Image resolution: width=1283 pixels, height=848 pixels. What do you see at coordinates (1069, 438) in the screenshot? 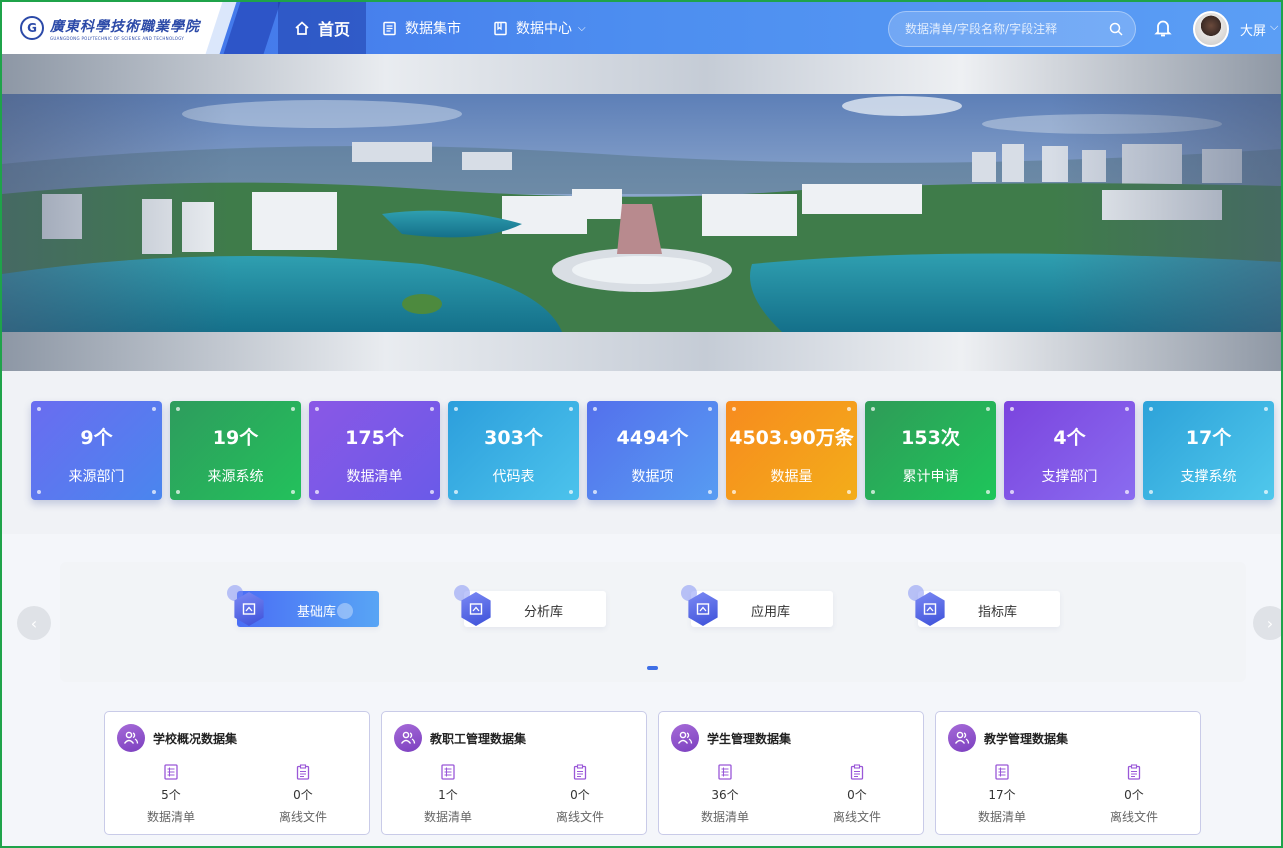
I see `stat-value: 4个` at bounding box center [1069, 438].